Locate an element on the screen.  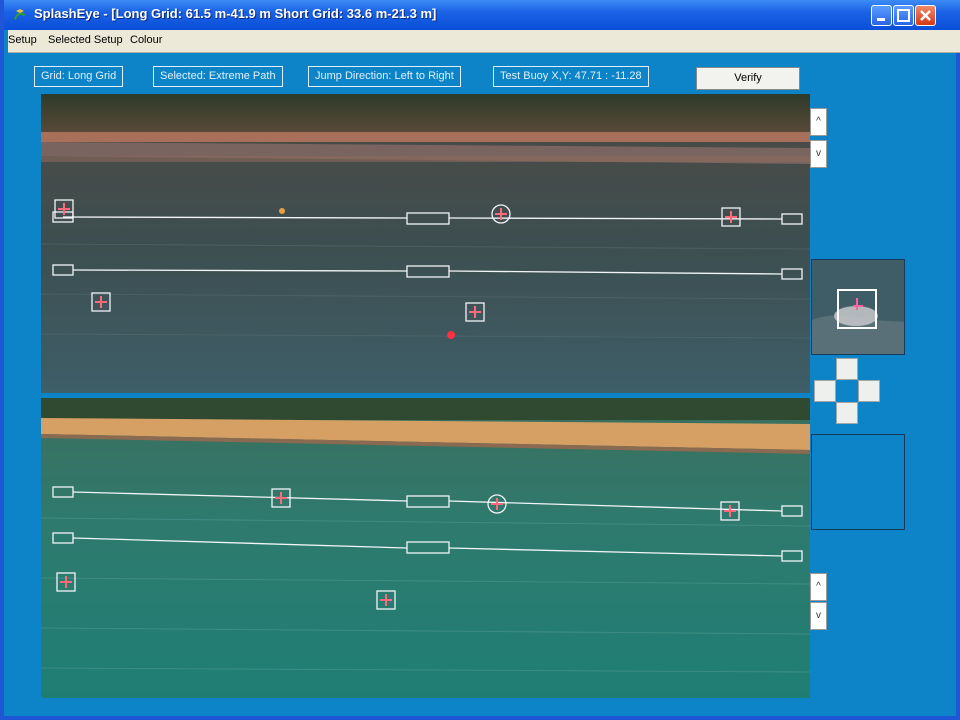
grid-indicator: Grid: Long Grid is located at coordinates (79, 76).